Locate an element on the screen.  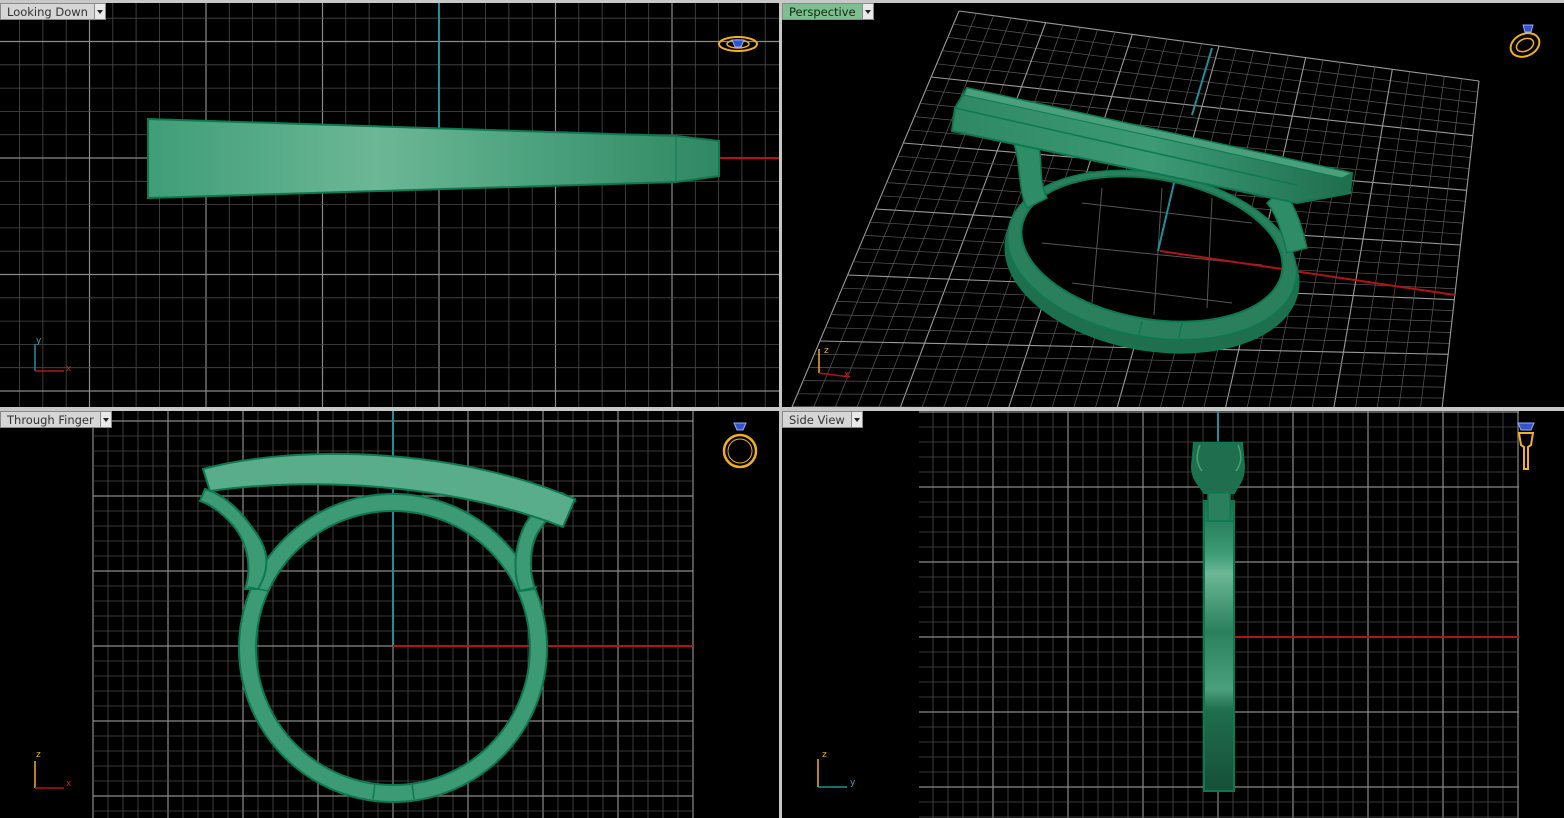
viewport-label: Looking Down is located at coordinates (47, 11).